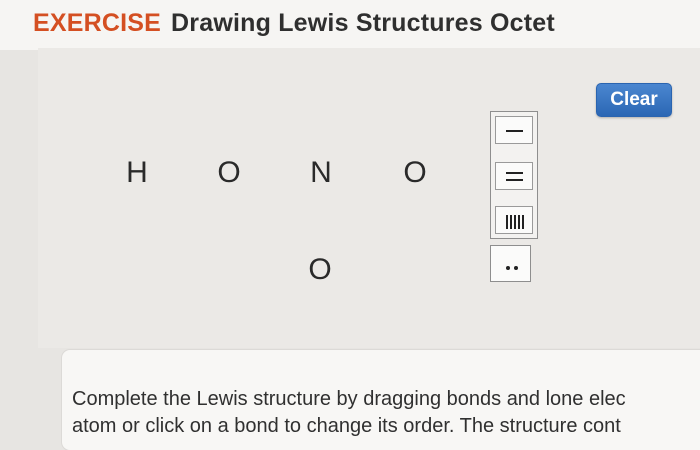  What do you see at coordinates (137, 173) in the screenshot?
I see `atom-h: H` at bounding box center [137, 173].